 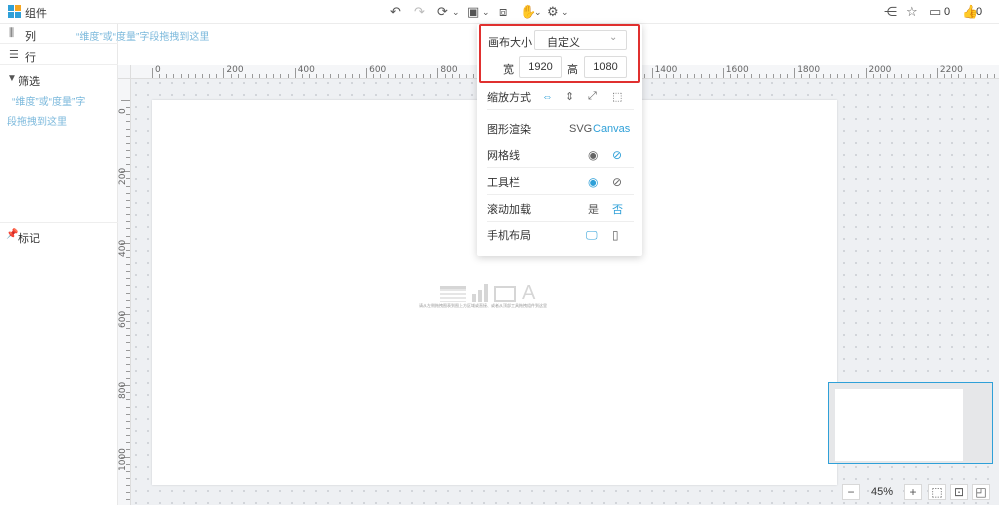 I want to click on columns-drop-hint: “维度”或“度量”字段拖拽到这里, so click(x=142, y=35).